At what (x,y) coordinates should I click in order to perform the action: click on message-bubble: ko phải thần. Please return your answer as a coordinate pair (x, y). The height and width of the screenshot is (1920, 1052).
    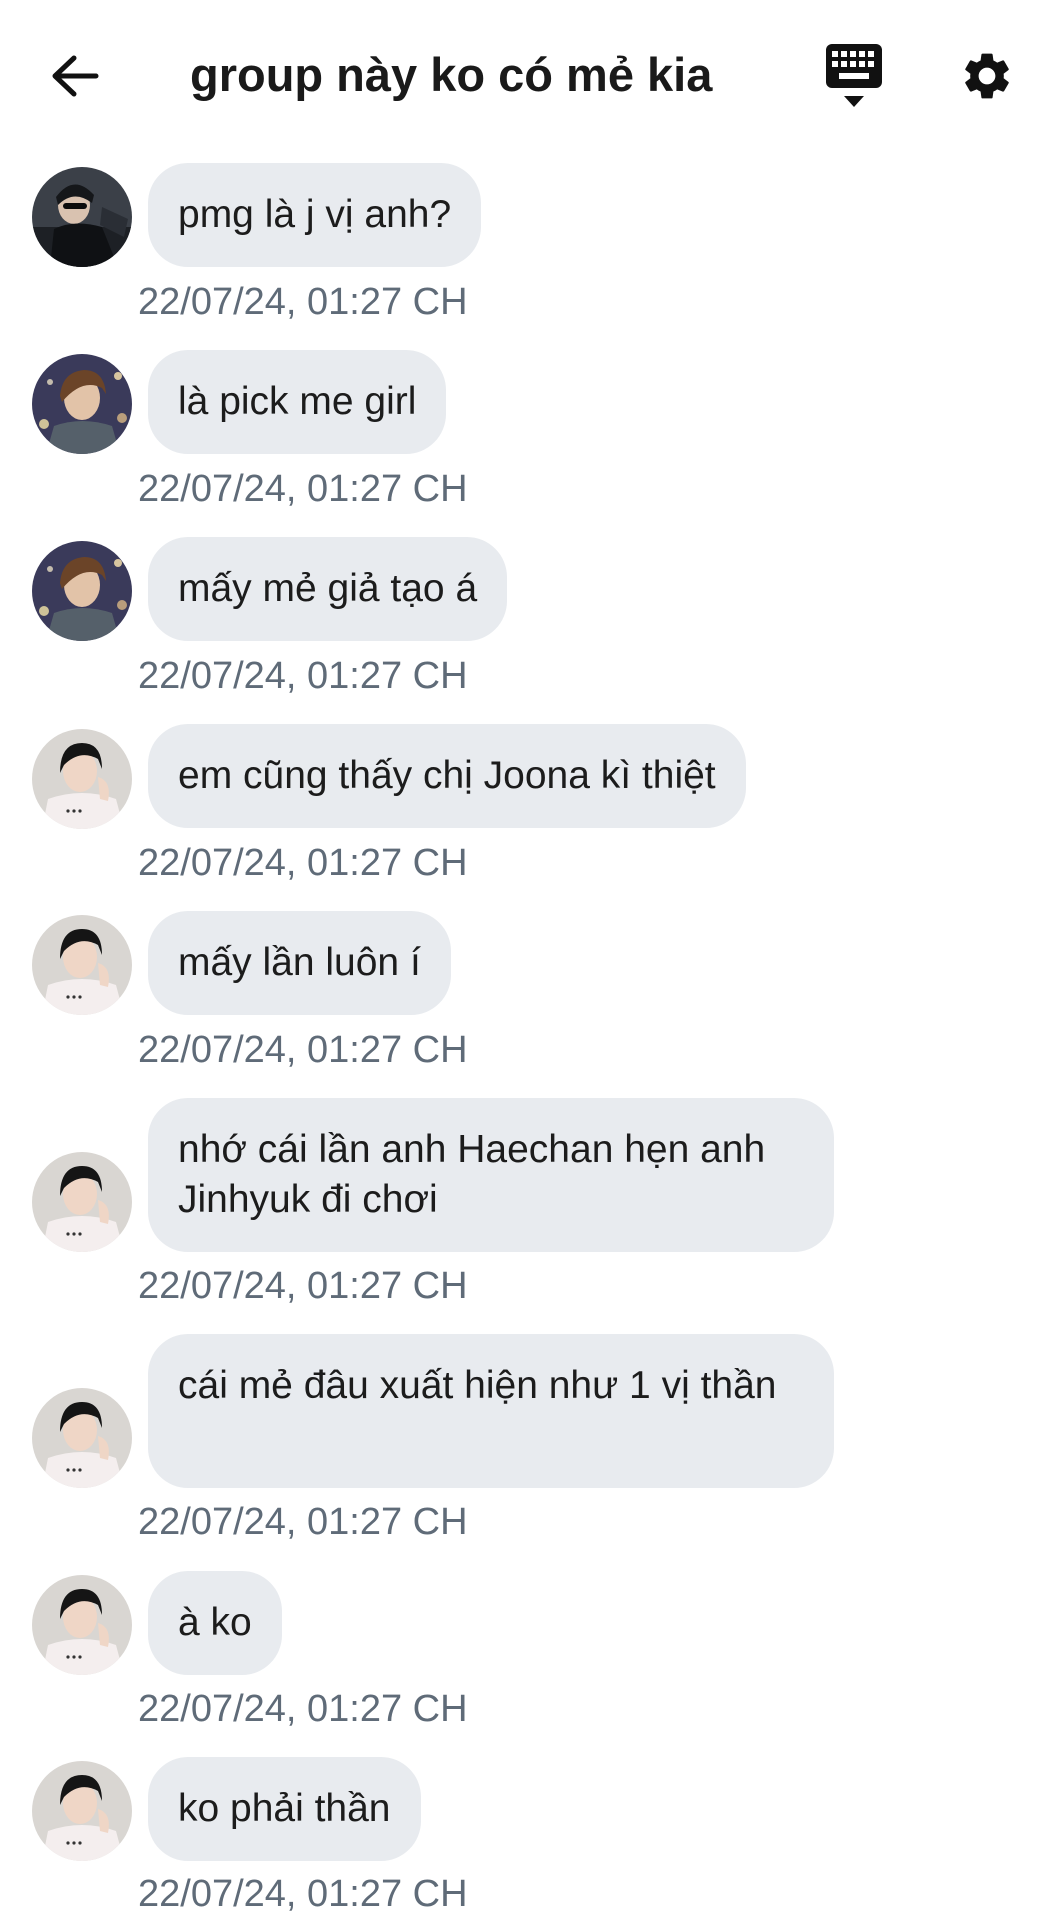
    Looking at the image, I should click on (284, 1809).